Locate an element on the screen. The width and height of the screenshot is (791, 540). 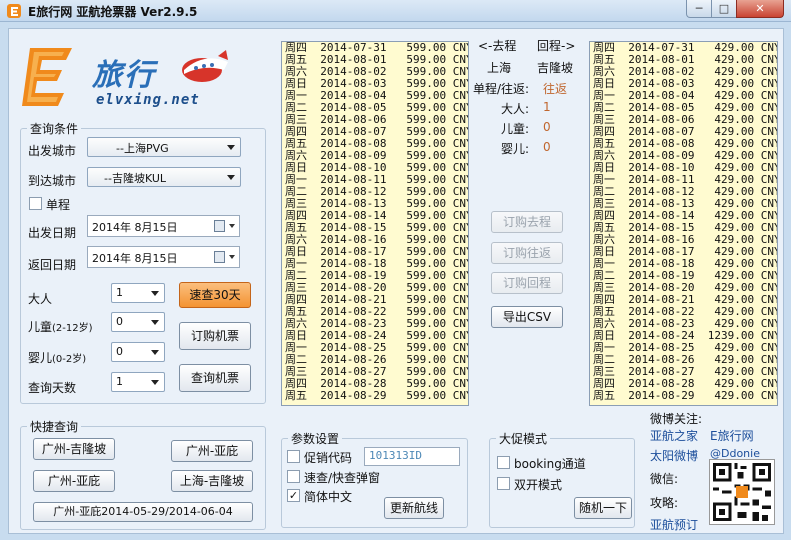
update-routes-button: 更新航线 is located at coordinates (414, 508).